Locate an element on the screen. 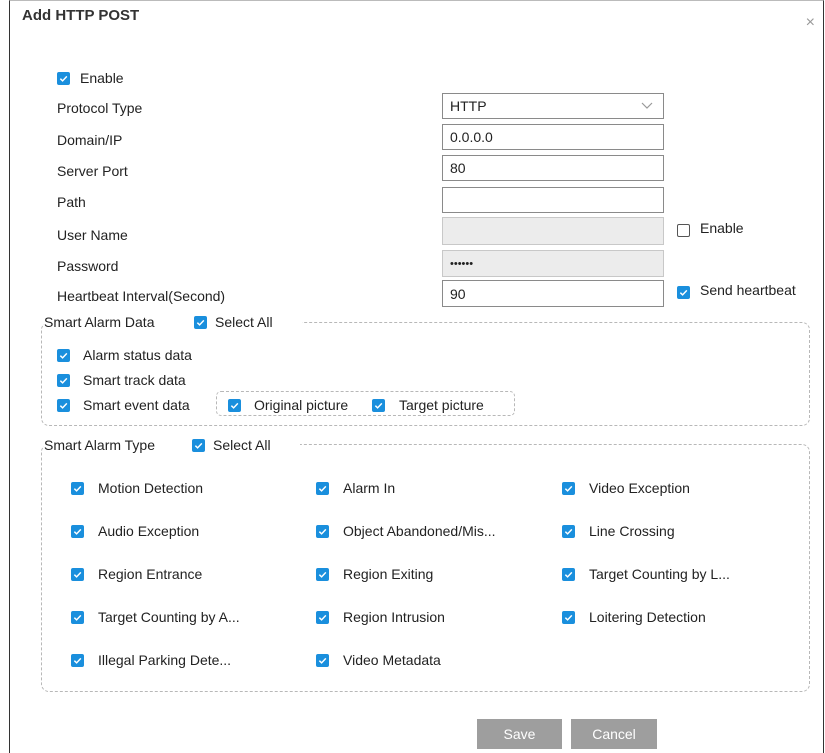  alarm-type-label: Line Crossing is located at coordinates (632, 531).